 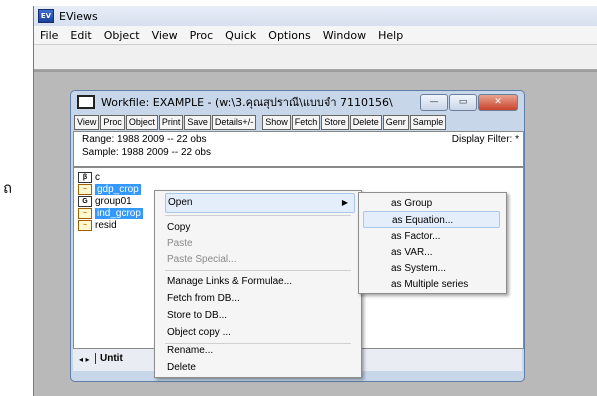 I want to click on menu-item-label: Open, so click(x=180, y=202).